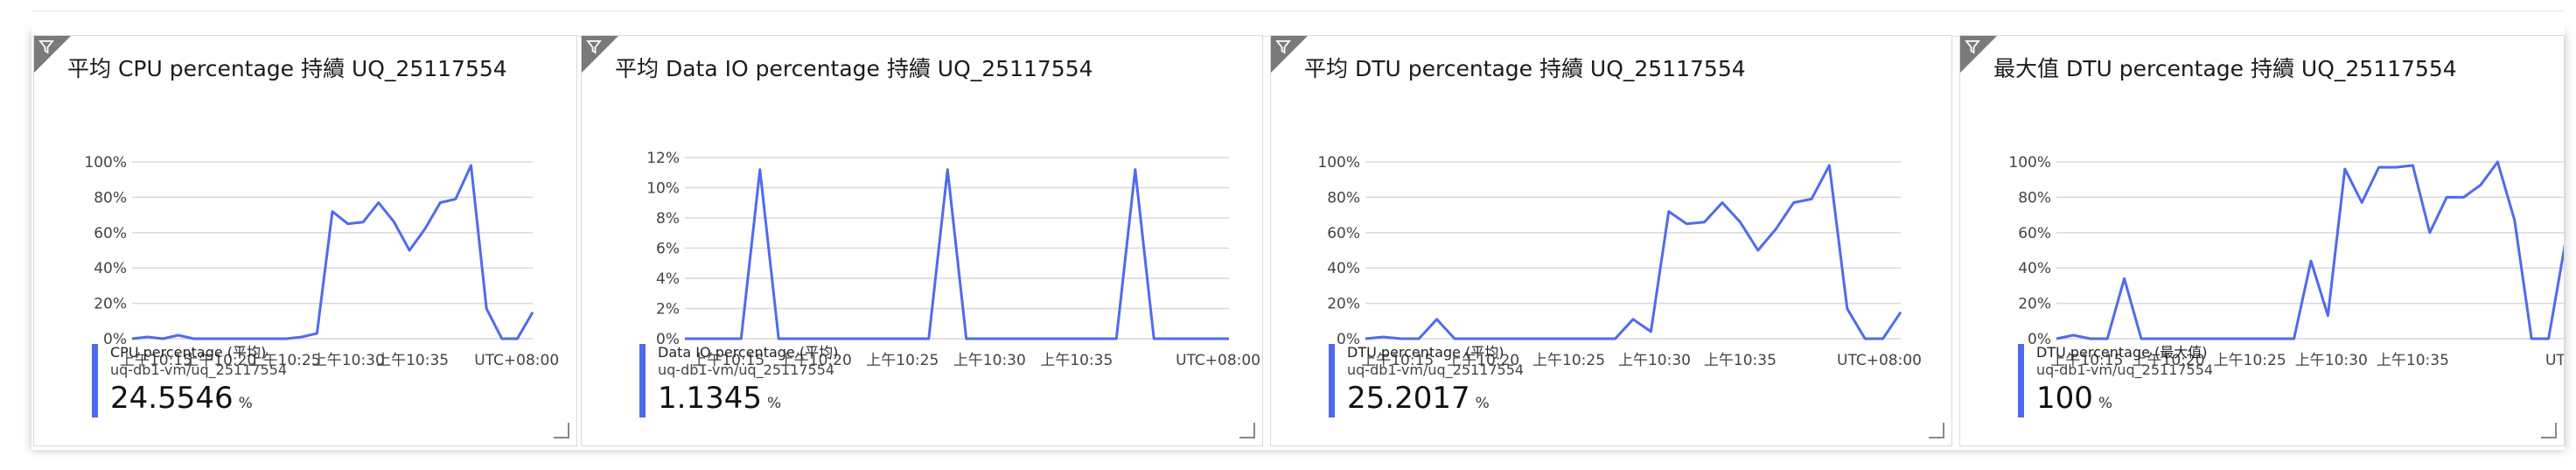 The image size is (2576, 470). Describe the element at coordinates (1425, 352) in the screenshot. I see `legend-series-name: DTU percentage (平均)` at that location.